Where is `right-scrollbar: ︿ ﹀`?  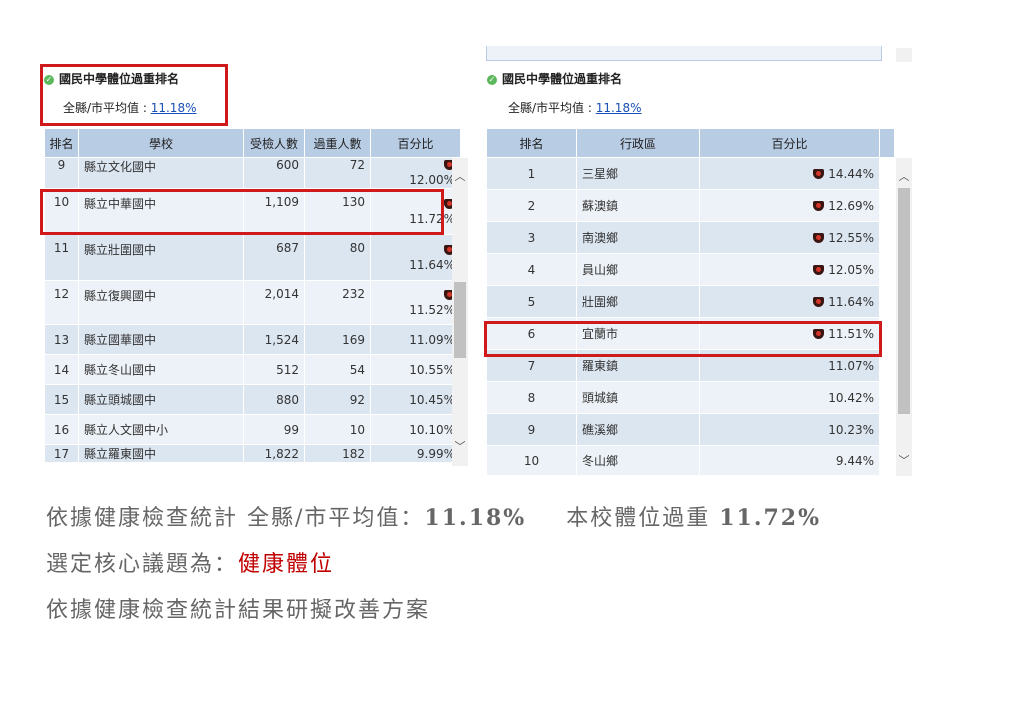
right-scrollbar: ︿ ﹀ is located at coordinates (904, 317).